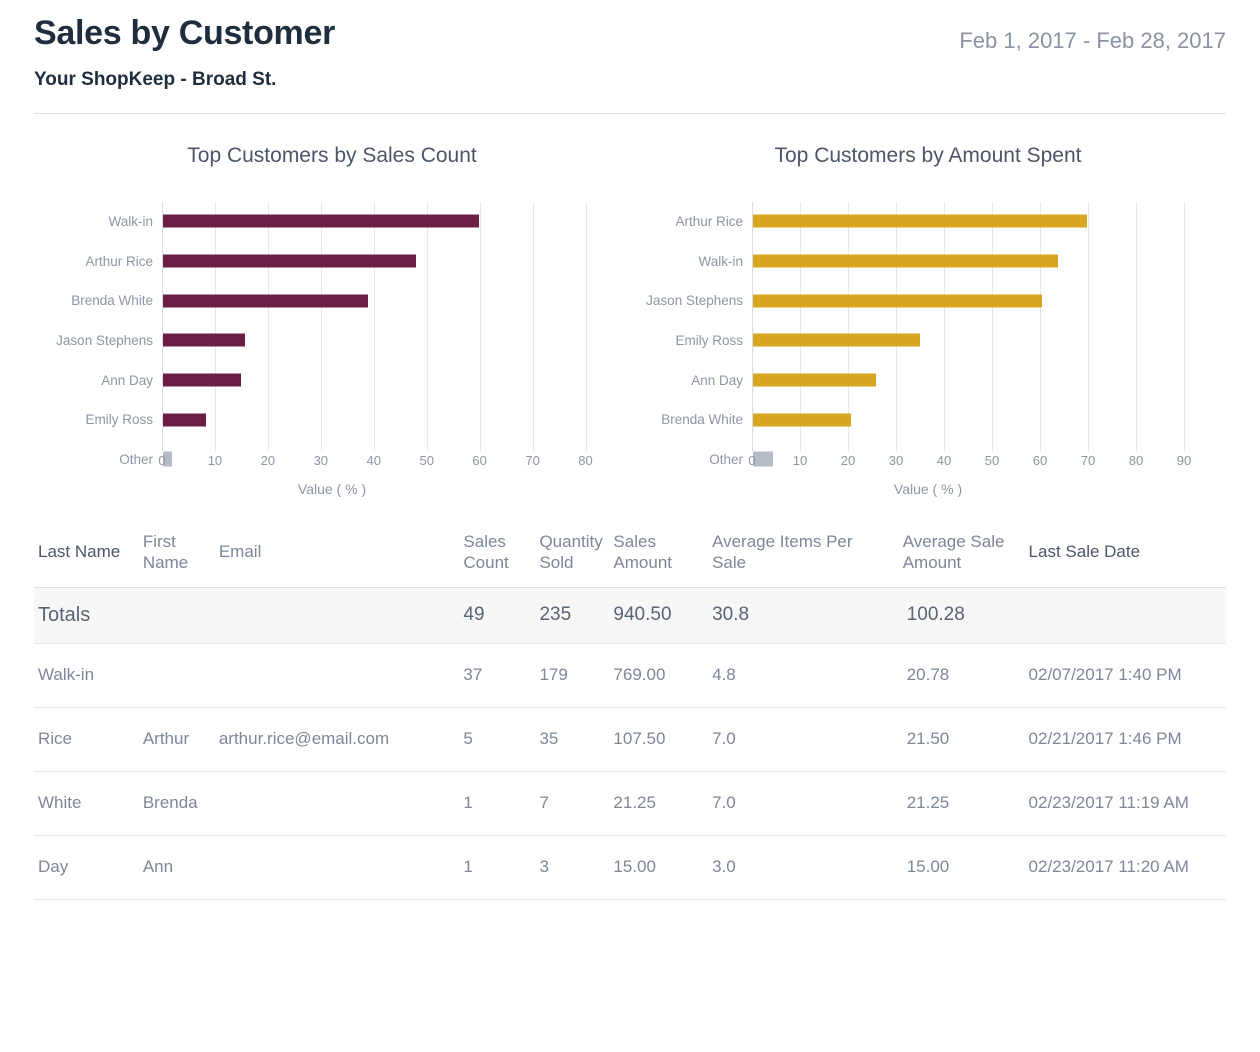 This screenshot has width=1260, height=1052. I want to click on totals-cell: 30.8, so click(794, 615).